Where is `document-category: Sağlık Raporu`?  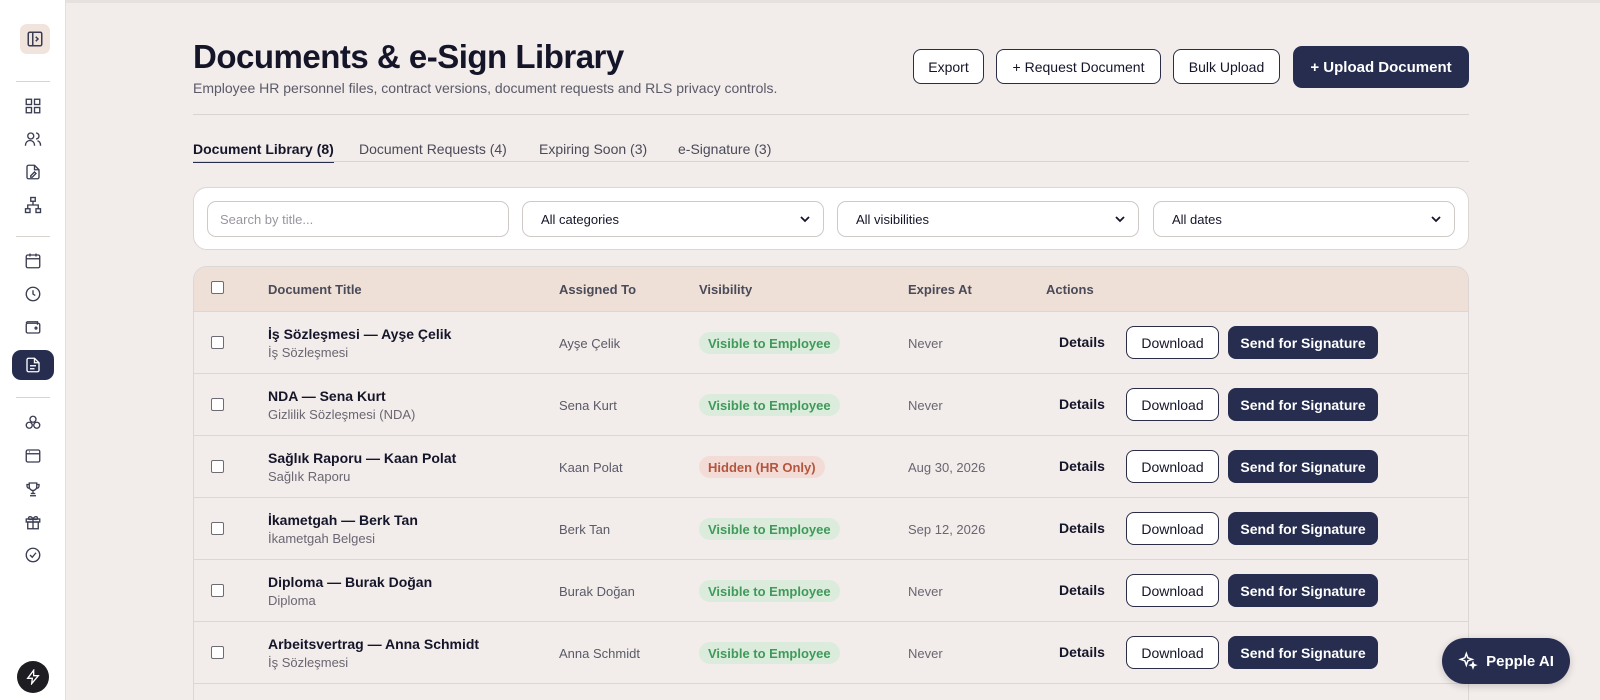 document-category: Sağlık Raporu is located at coordinates (309, 476).